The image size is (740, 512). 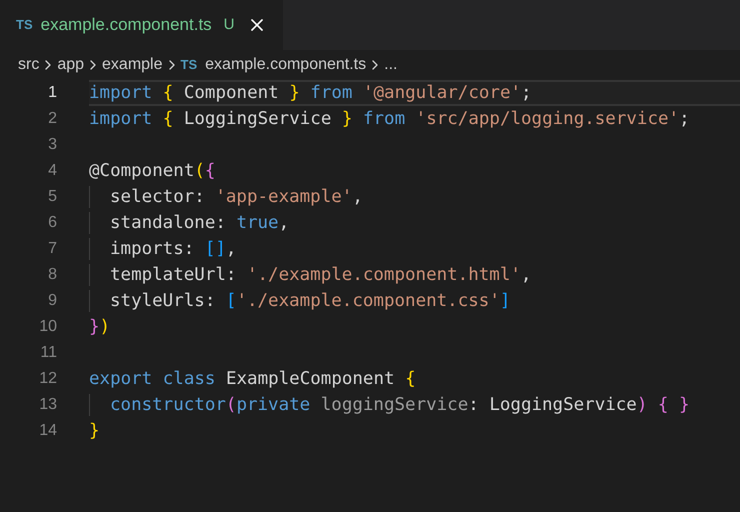 I want to click on code-line: import { LoggingService } from 'src/app/logging.service';, so click(x=390, y=119).